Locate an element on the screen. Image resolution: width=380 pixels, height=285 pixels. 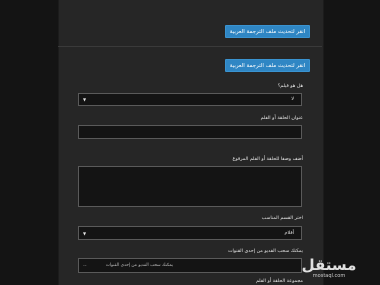
title-input is located at coordinates (190, 132).